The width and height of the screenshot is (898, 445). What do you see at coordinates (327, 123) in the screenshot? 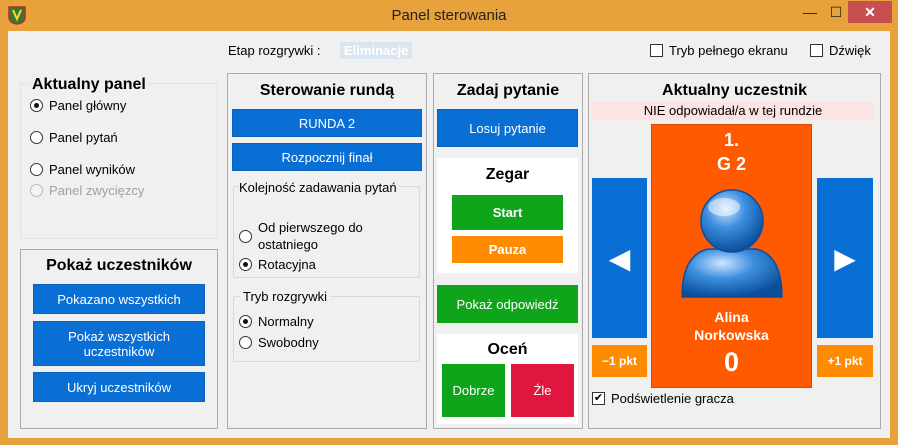
I see `round-button: RUNDA 2` at bounding box center [327, 123].